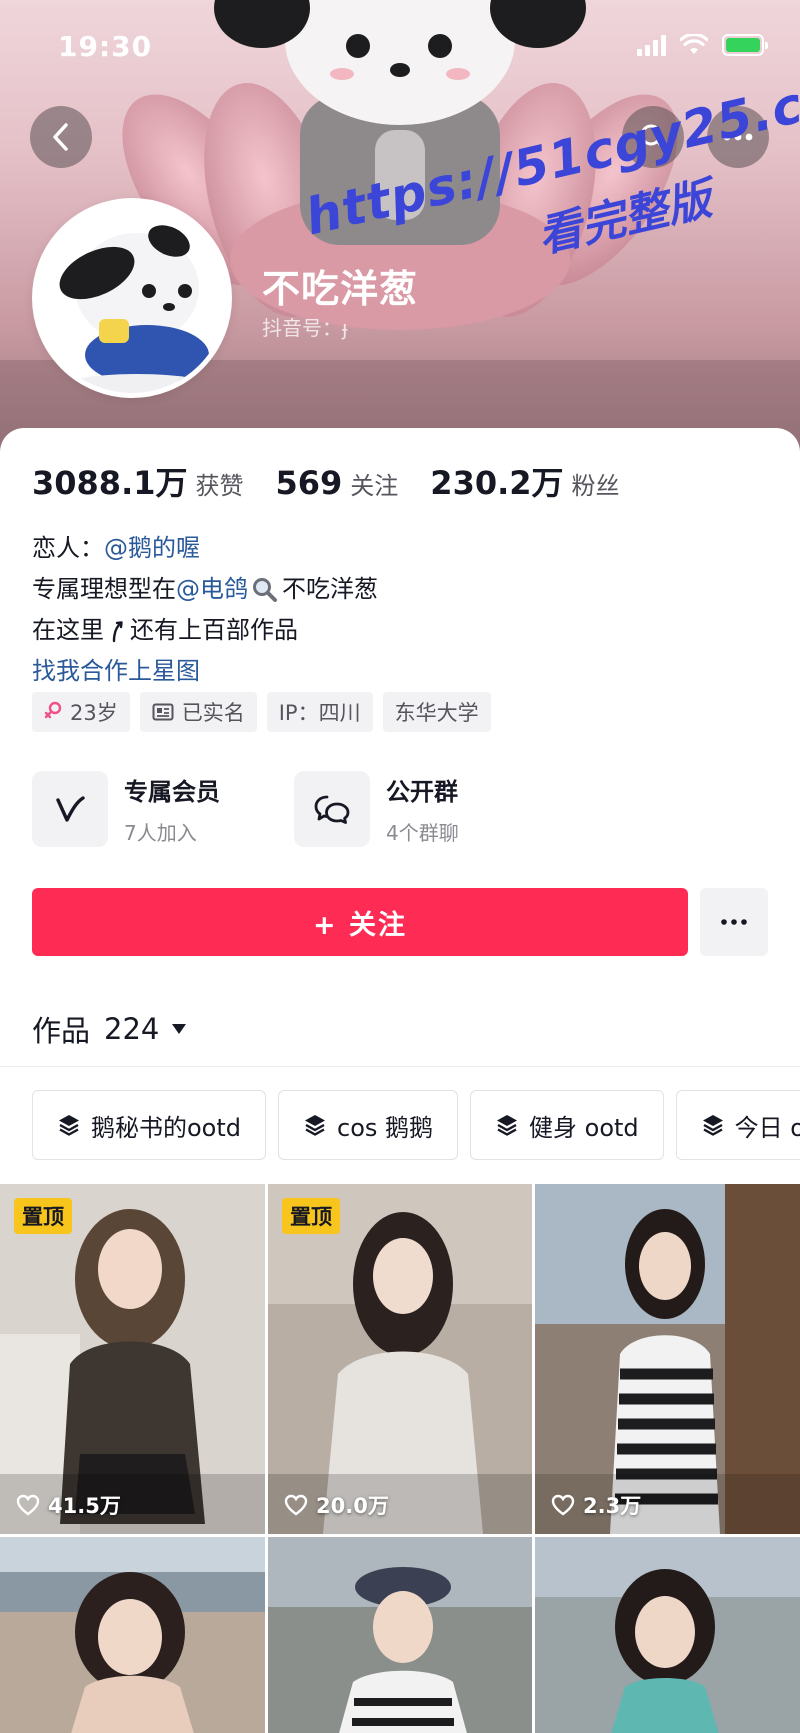 This screenshot has height=1733, width=800. I want to click on feature-entries: 专属会员 7人加入 公开群 4个群聊, so click(402, 809).